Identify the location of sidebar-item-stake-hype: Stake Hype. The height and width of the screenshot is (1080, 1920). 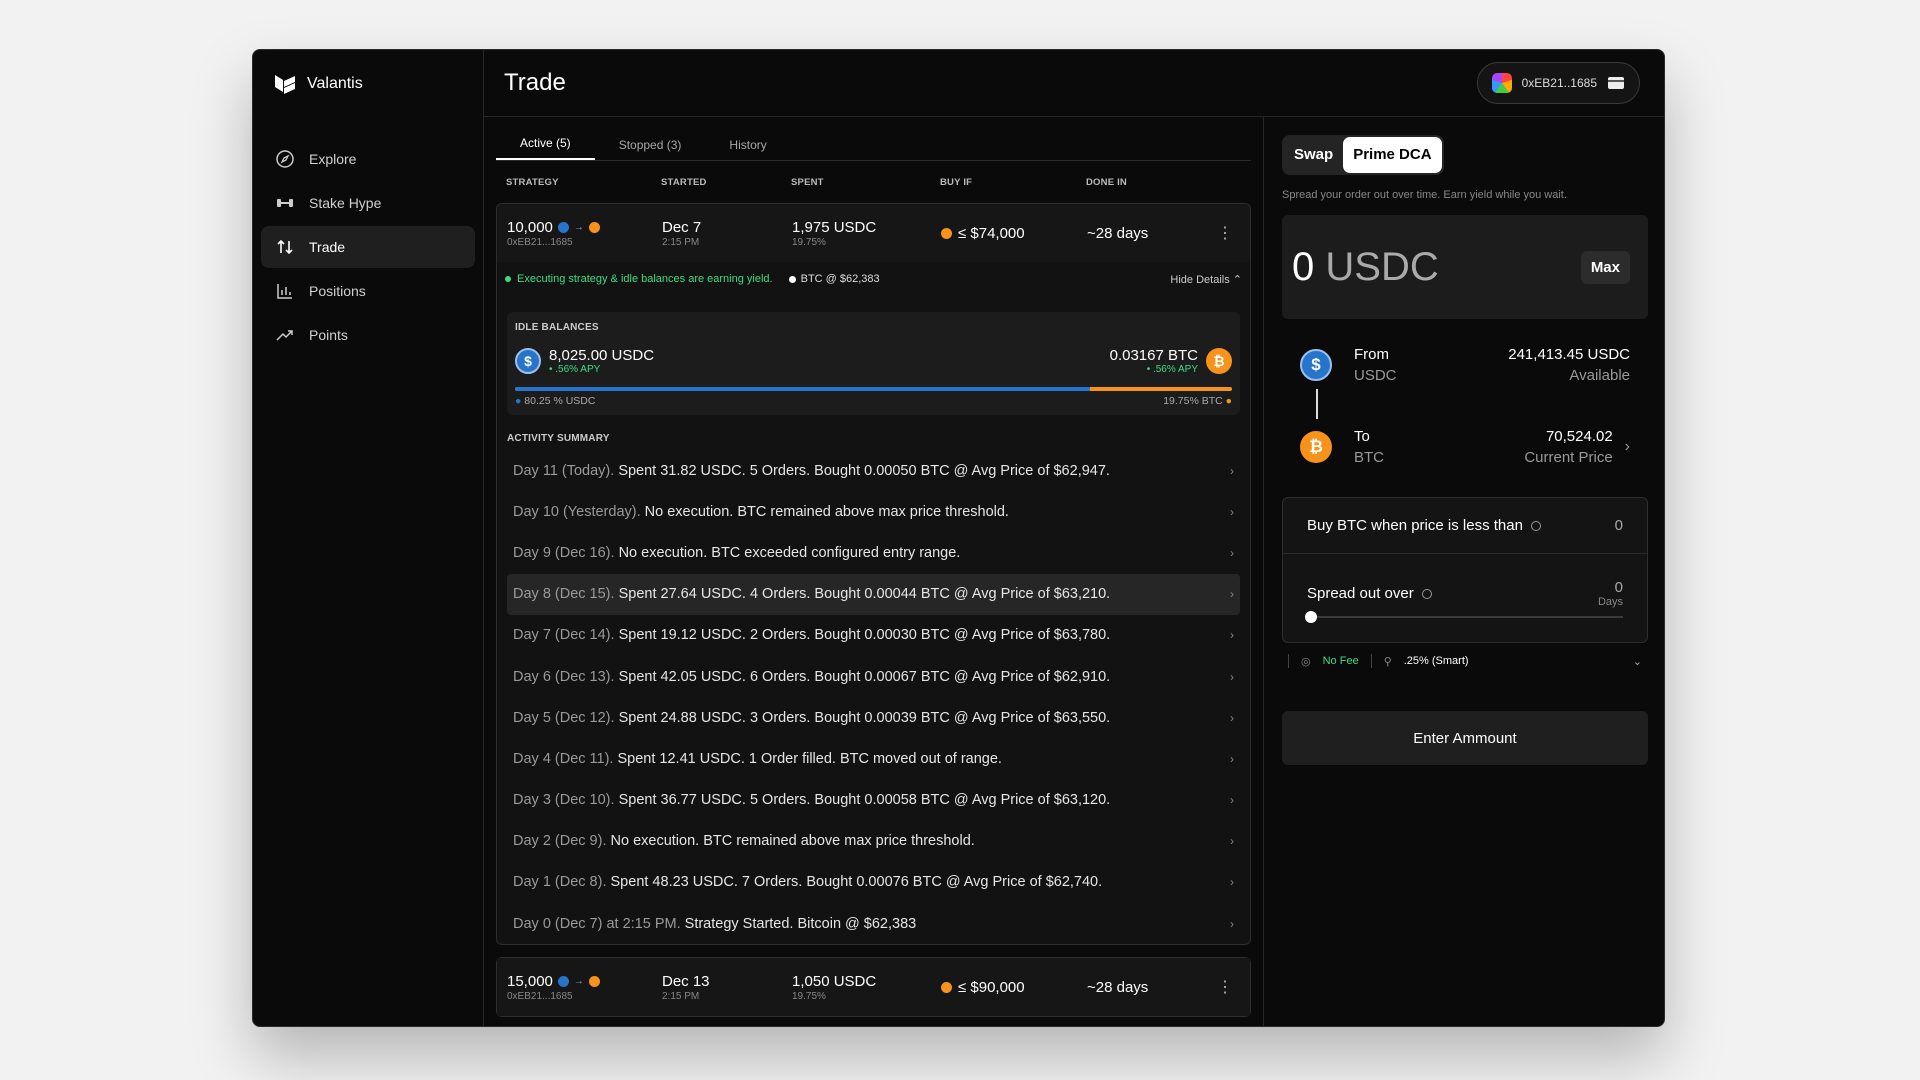
(368, 203).